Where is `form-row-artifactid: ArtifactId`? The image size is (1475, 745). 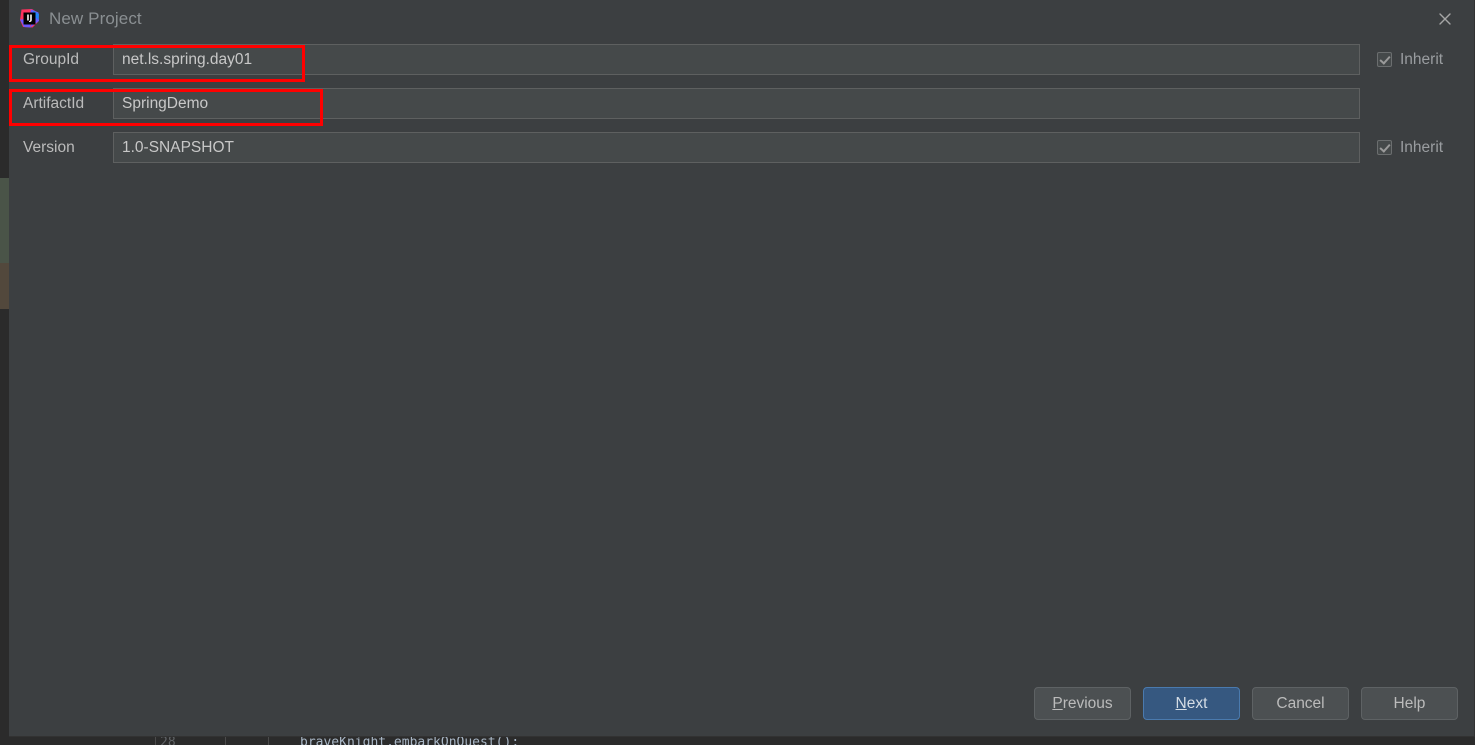 form-row-artifactid: ArtifactId is located at coordinates (741, 103).